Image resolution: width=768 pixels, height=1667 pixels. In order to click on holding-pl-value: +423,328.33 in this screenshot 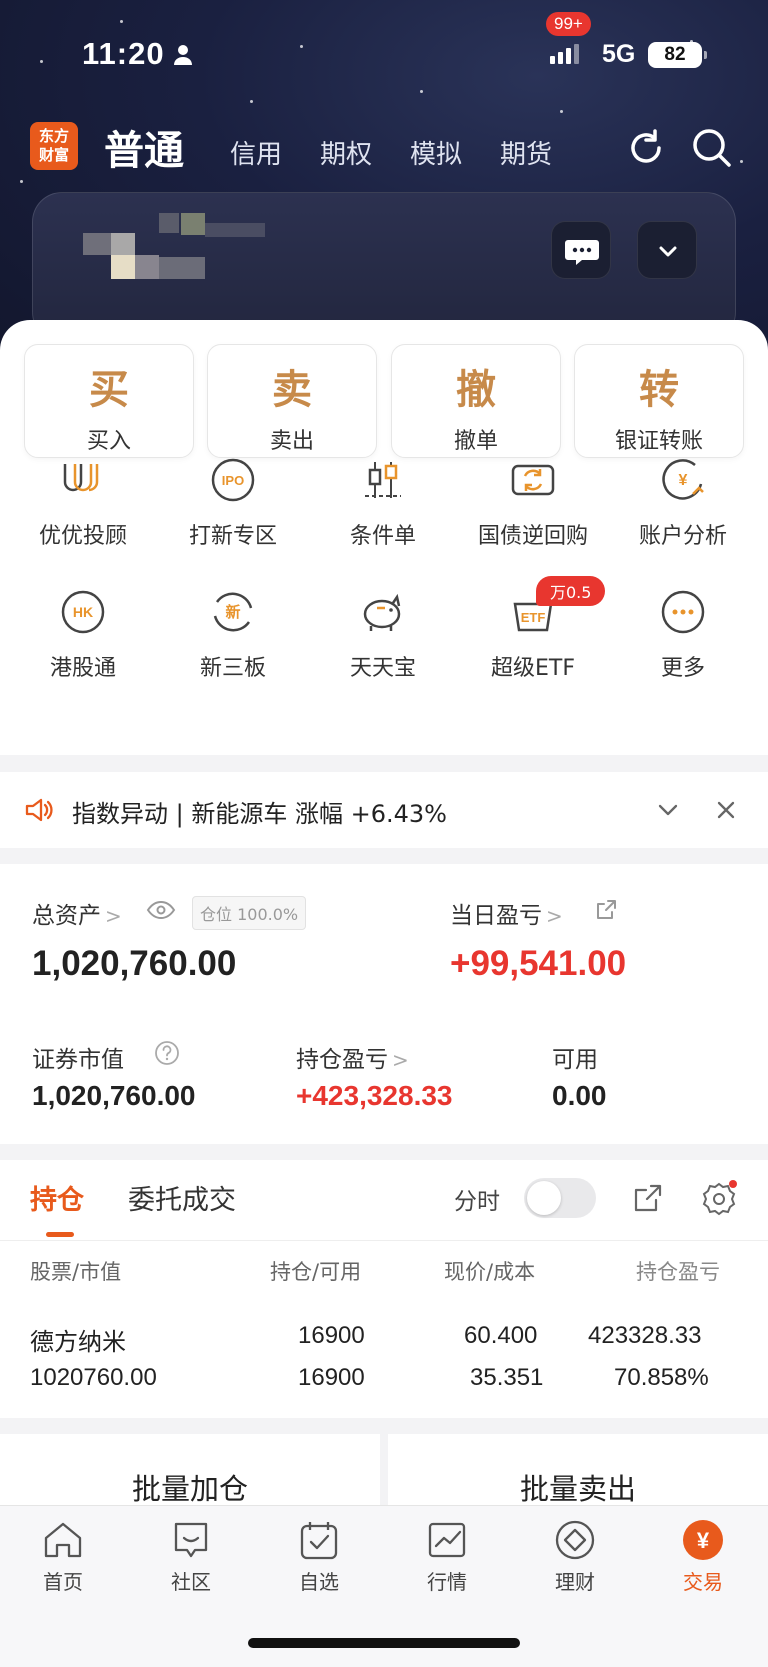, I will do `click(374, 1095)`.